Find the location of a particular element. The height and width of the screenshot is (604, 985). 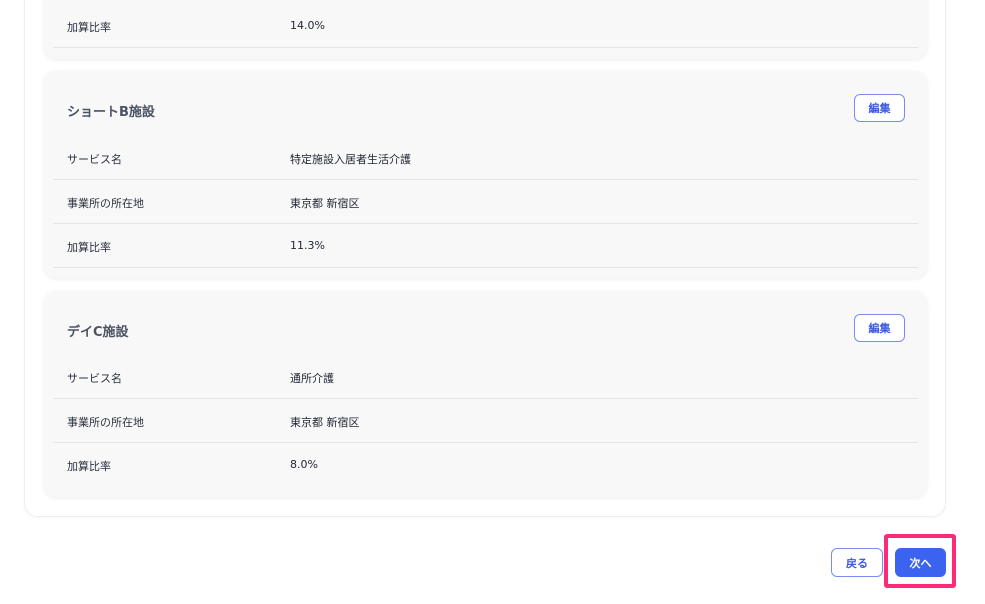

row-value: 通所介護 is located at coordinates (312, 378).